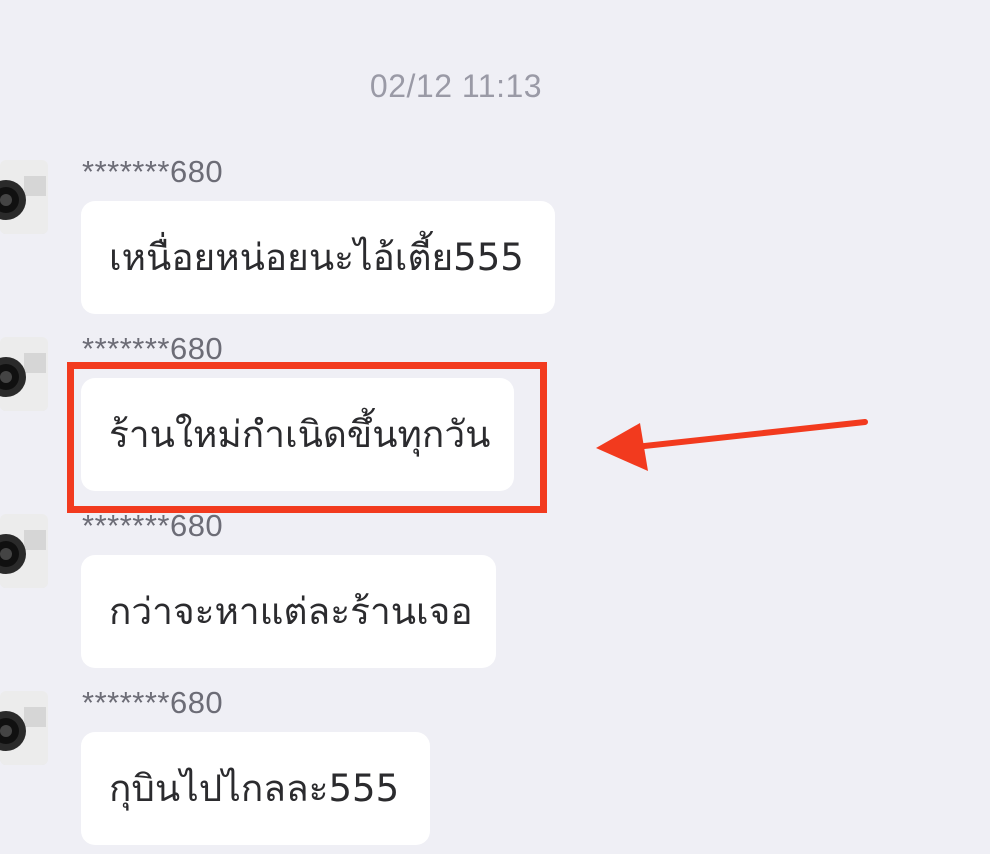 The height and width of the screenshot is (854, 990). I want to click on pointer-arrow-icon, so click(730, 442).